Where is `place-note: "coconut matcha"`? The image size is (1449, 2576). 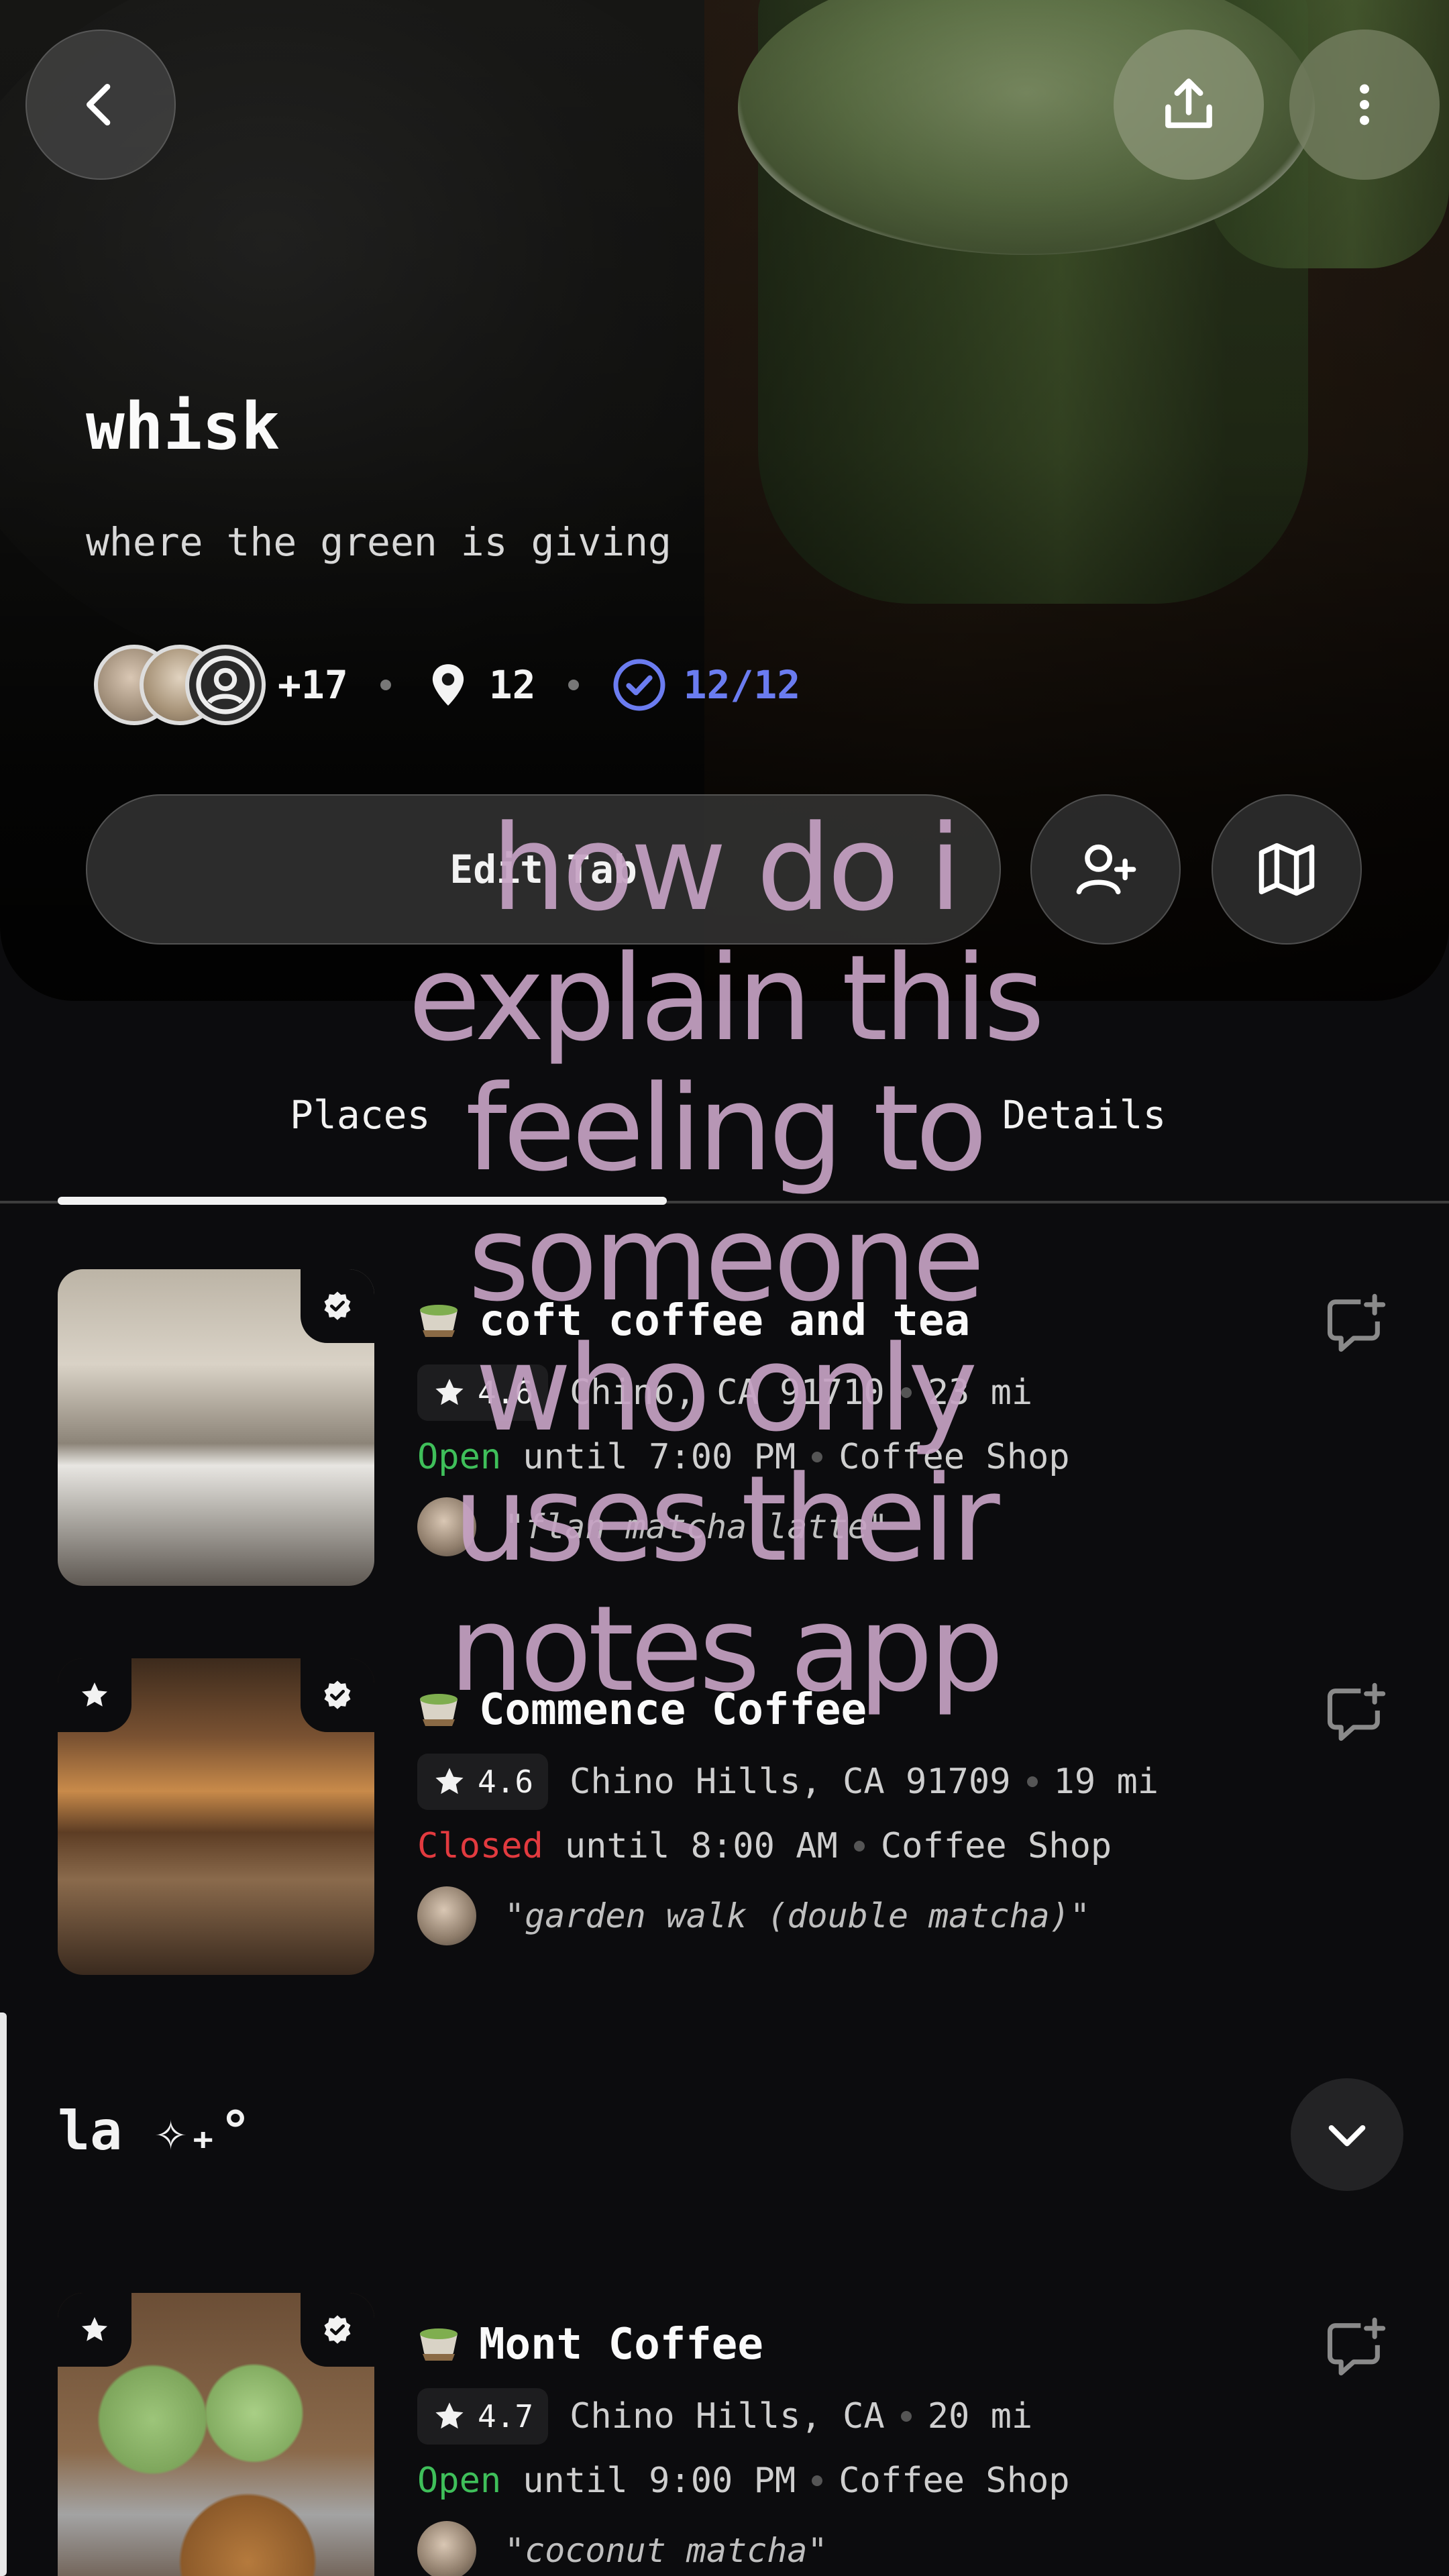 place-note: "coconut matcha" is located at coordinates (622, 2548).